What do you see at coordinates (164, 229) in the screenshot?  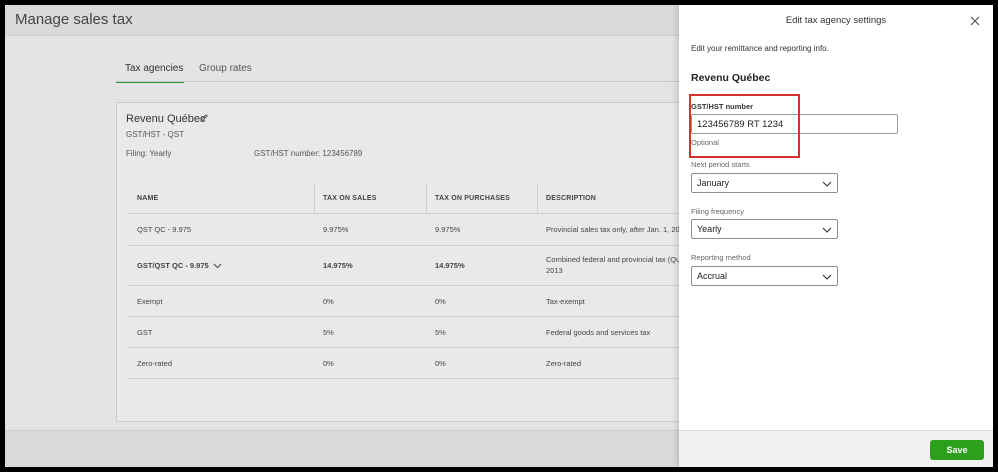 I see `rate-name: QST QC - 9.975` at bounding box center [164, 229].